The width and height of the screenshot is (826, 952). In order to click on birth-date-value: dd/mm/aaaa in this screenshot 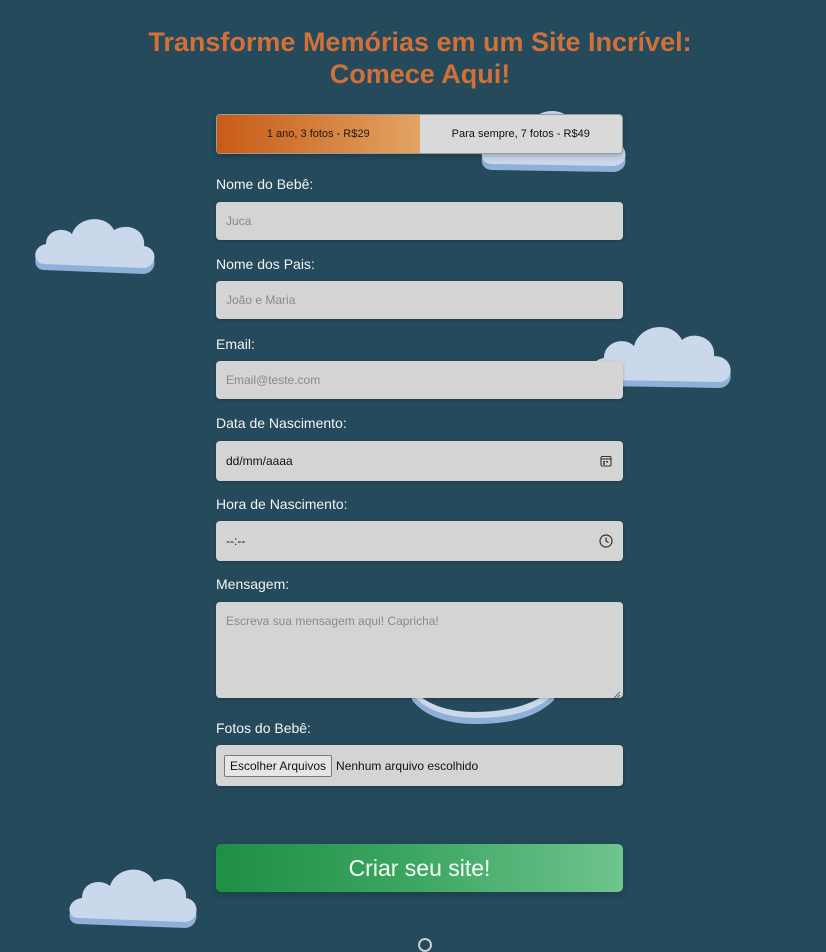, I will do `click(259, 461)`.